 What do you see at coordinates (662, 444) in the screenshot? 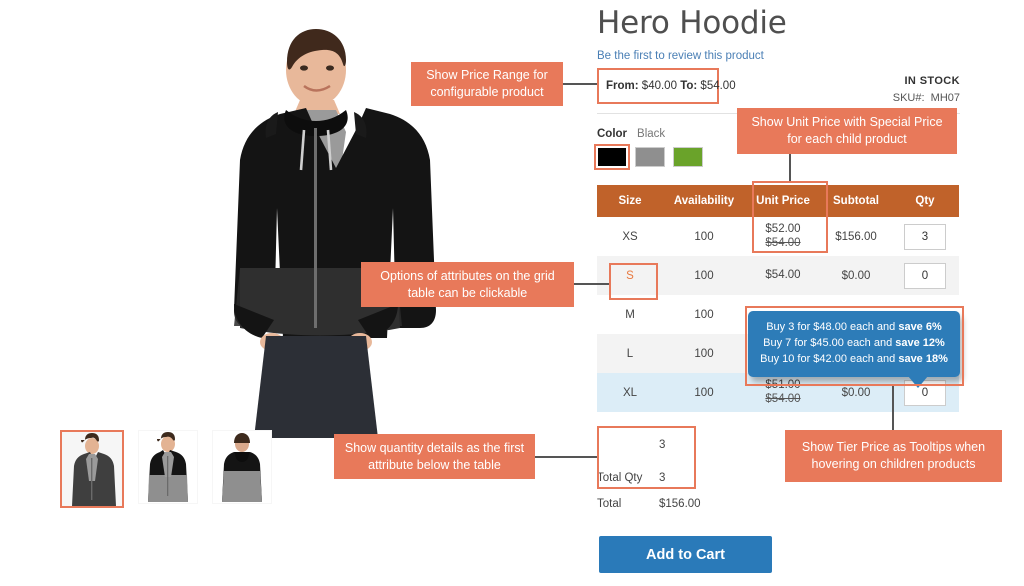
I see `summary-swatch-qty: 3` at bounding box center [662, 444].